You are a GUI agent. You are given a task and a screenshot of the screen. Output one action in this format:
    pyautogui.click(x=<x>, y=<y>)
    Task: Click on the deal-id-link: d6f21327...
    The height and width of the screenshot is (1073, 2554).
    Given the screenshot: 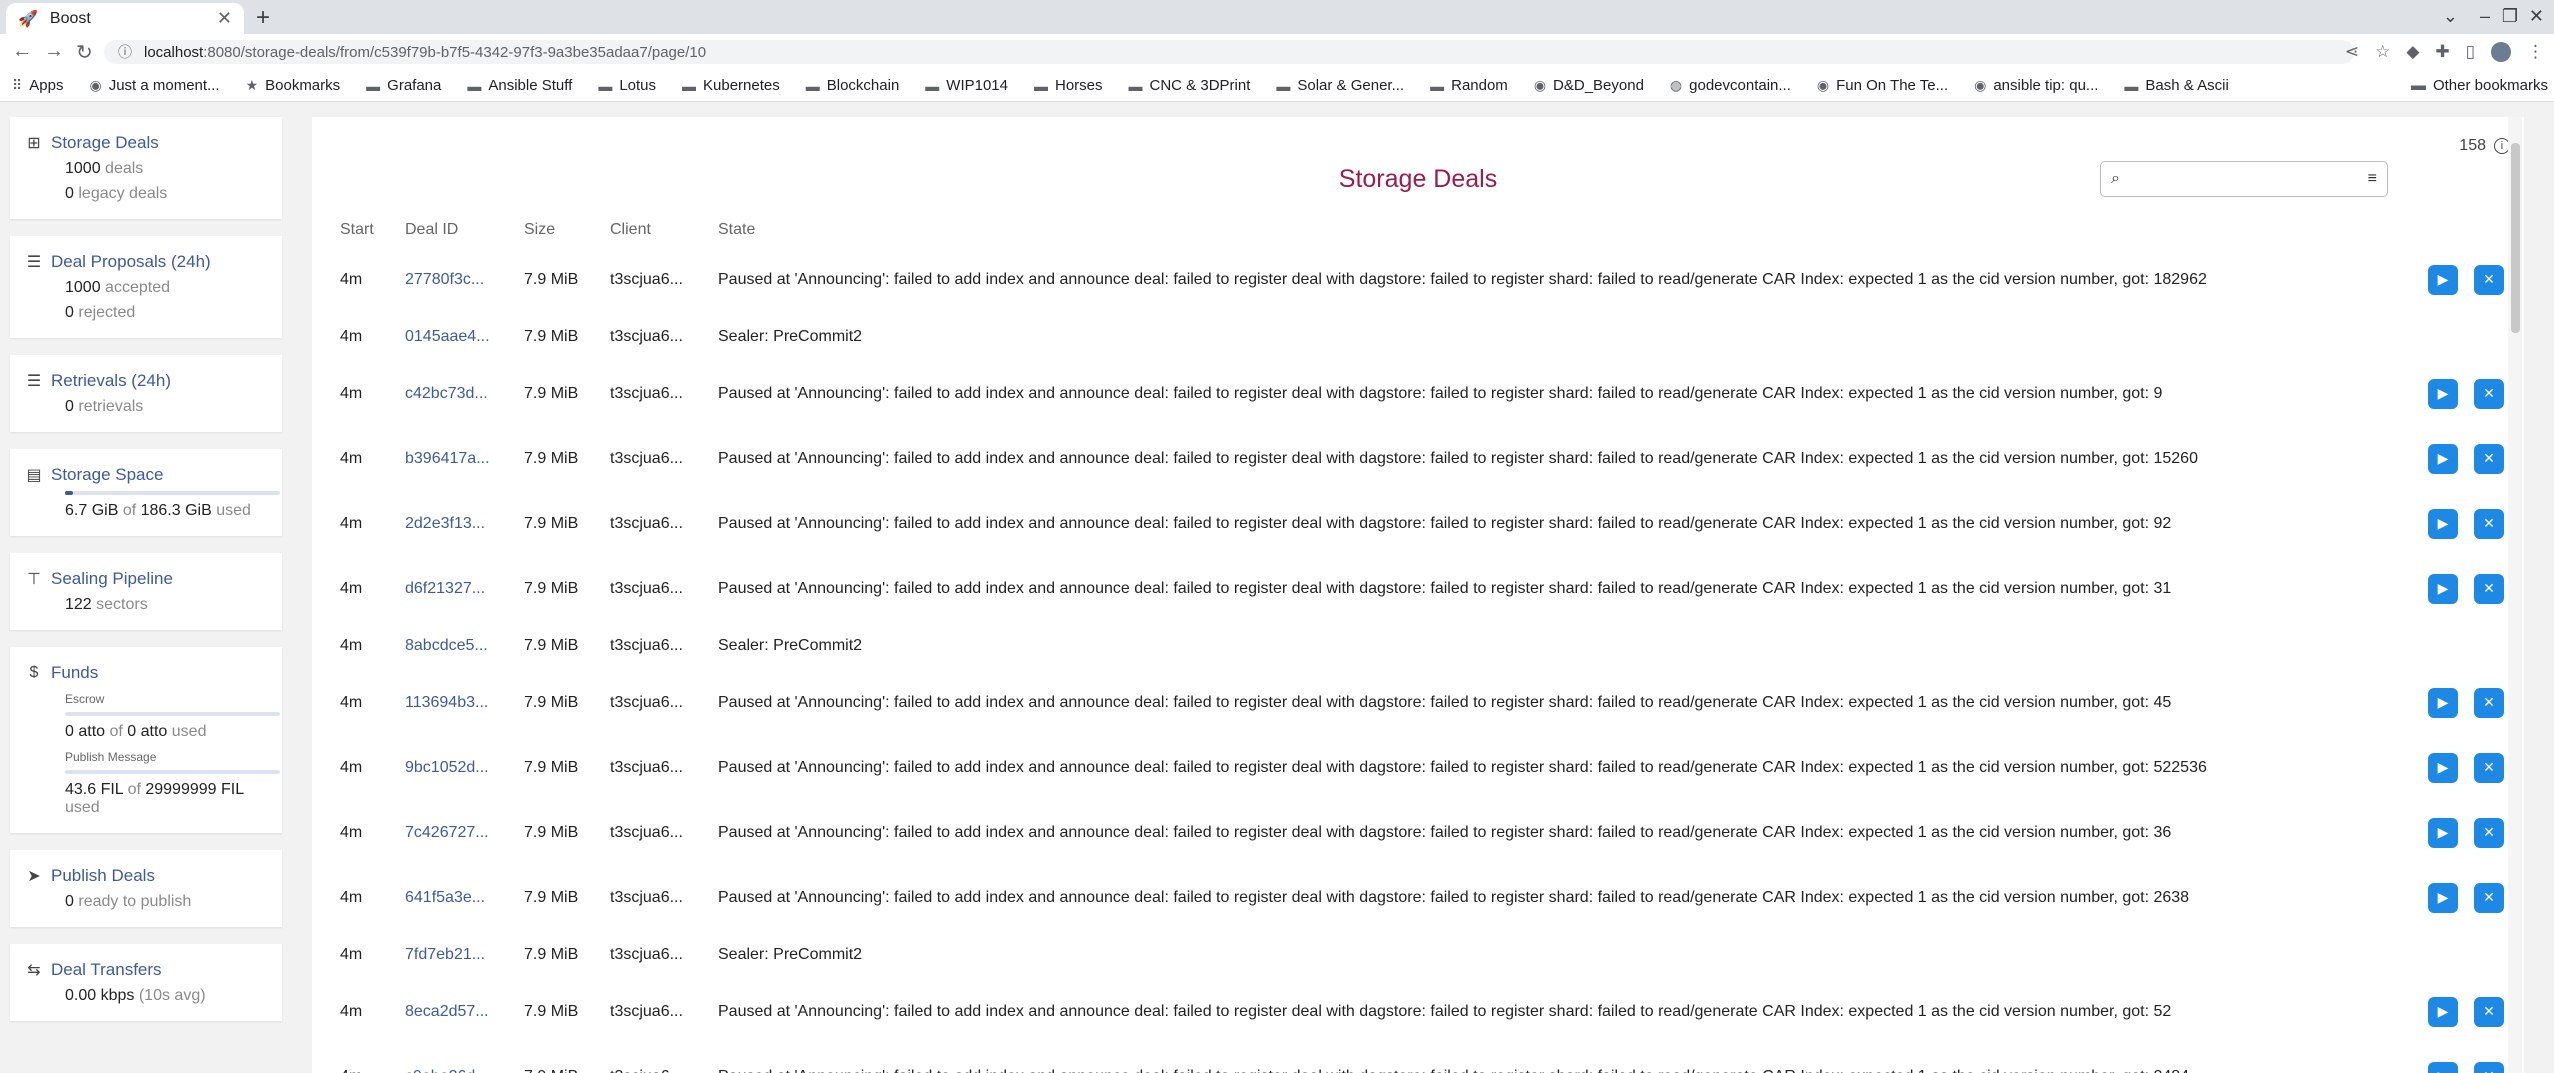 What is the action you would take?
    pyautogui.click(x=464, y=588)
    